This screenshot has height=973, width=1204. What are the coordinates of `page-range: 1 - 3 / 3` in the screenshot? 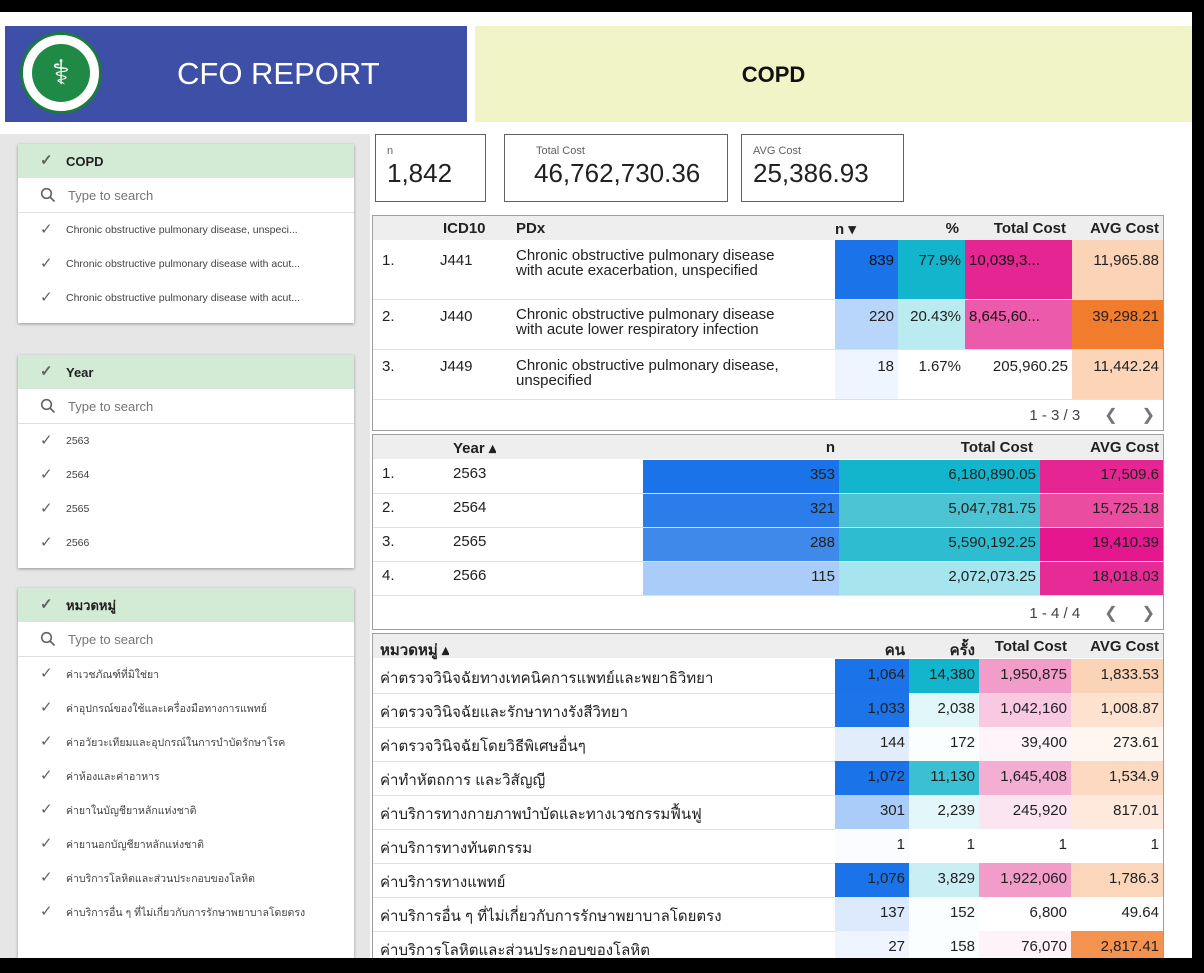 It's located at (1055, 415).